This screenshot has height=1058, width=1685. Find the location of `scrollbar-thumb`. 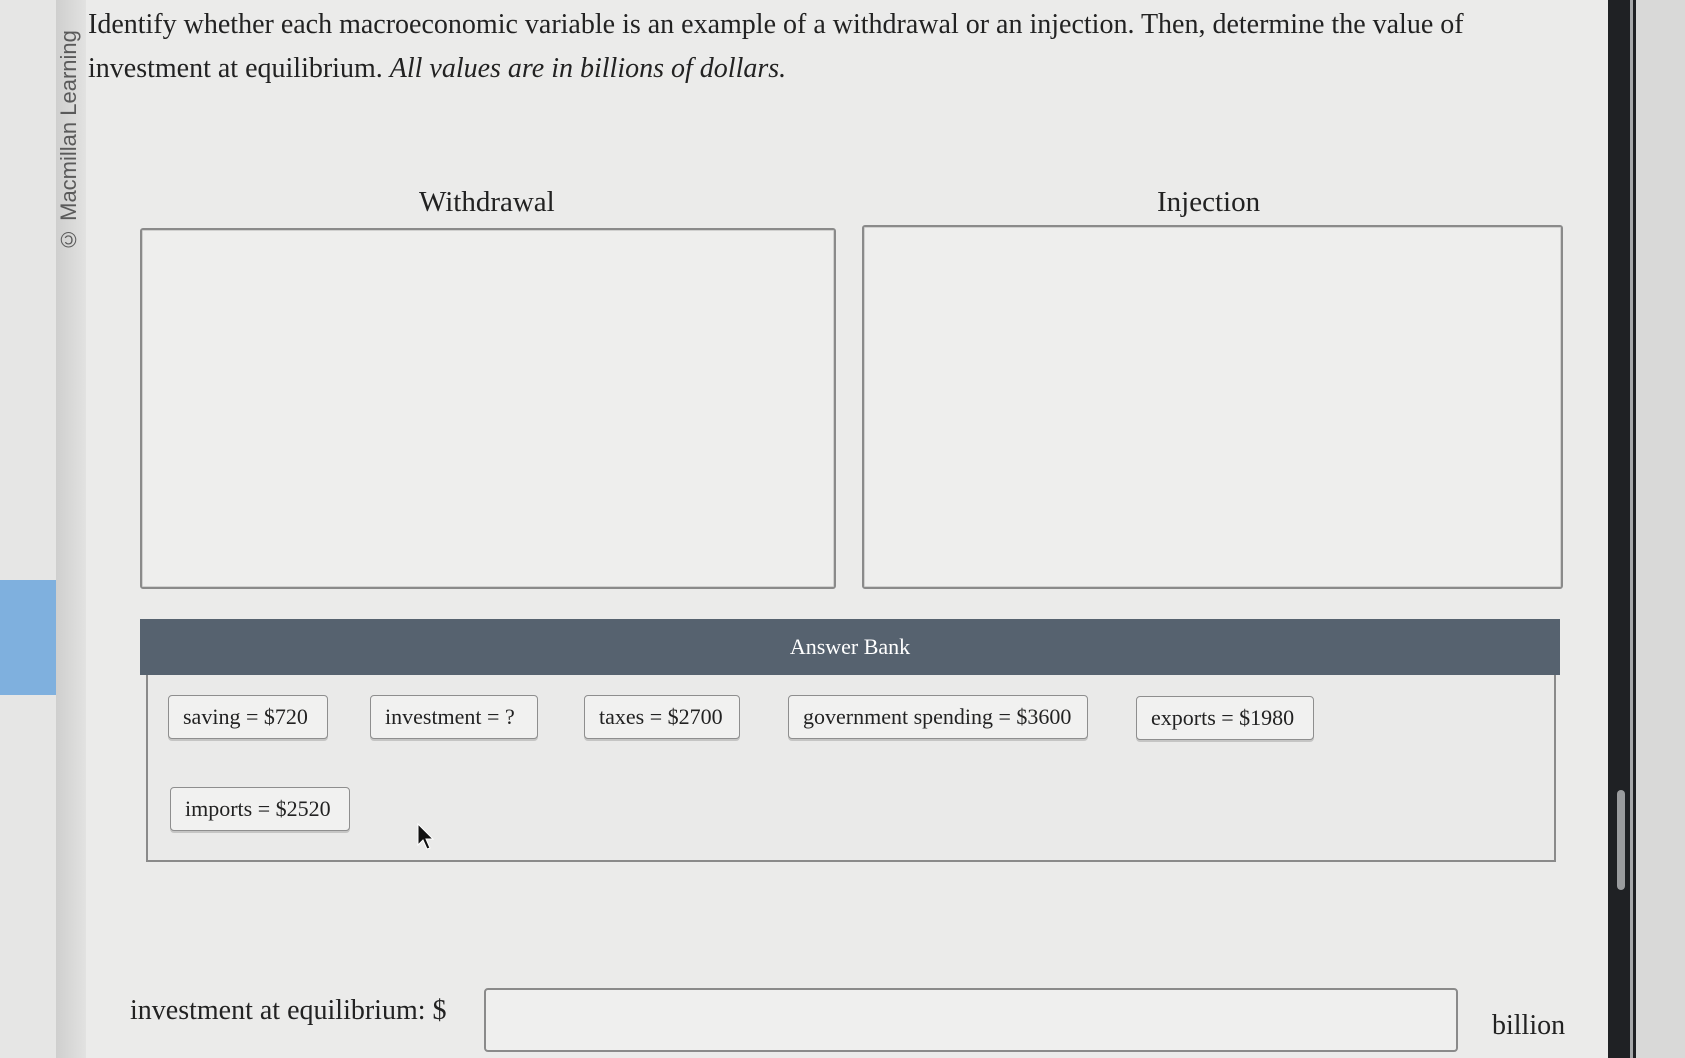

scrollbar-thumb is located at coordinates (1621, 840).